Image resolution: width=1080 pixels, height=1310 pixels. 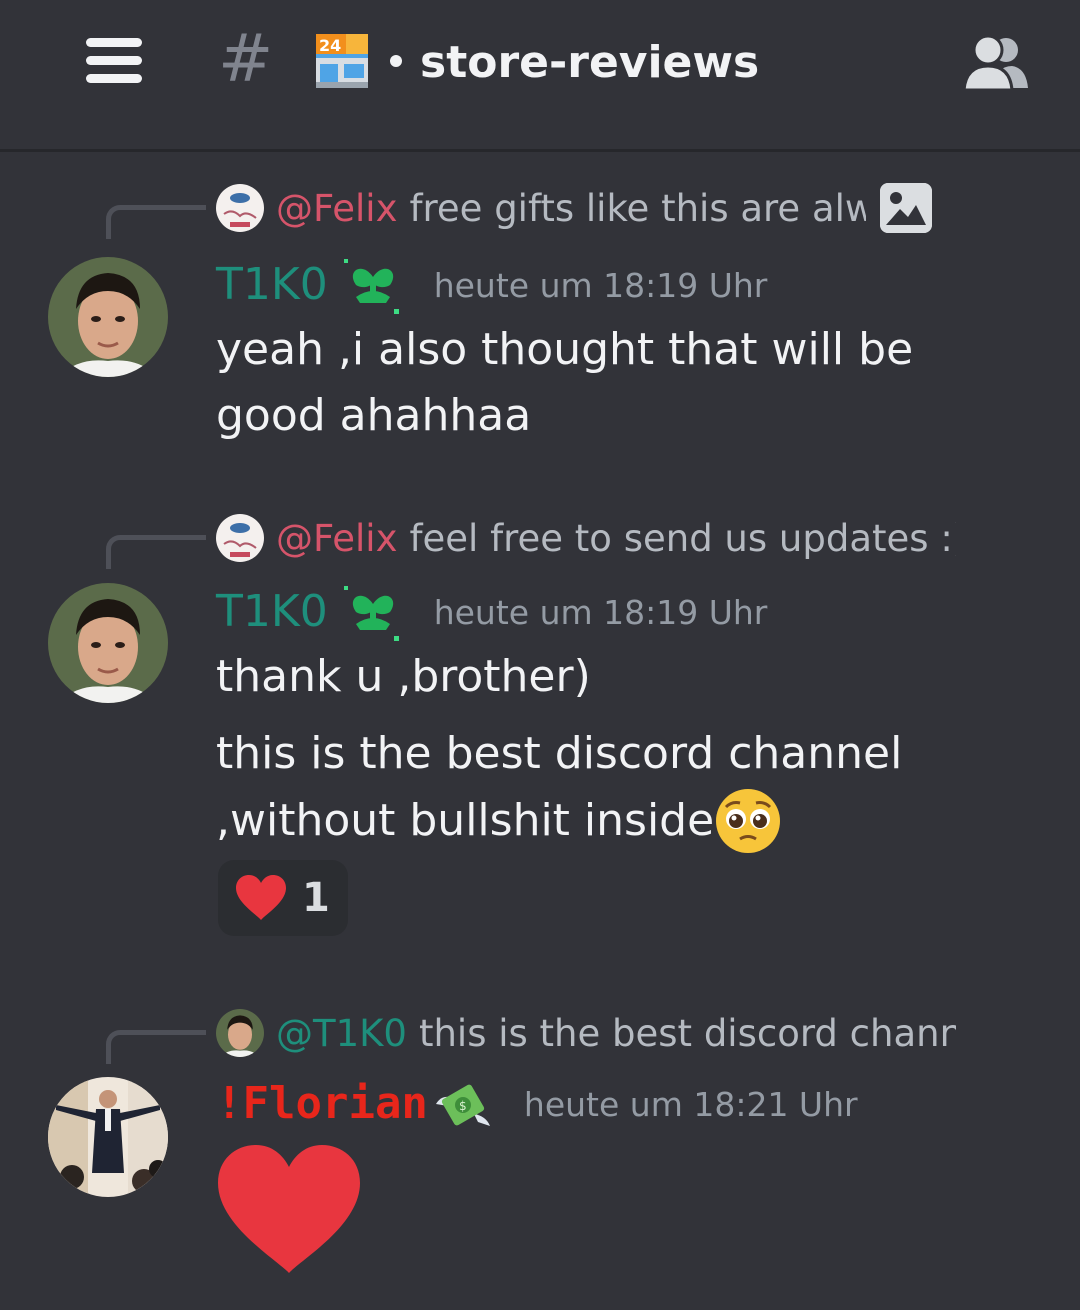 What do you see at coordinates (289, 1209) in the screenshot?
I see `big-heart-emoji` at bounding box center [289, 1209].